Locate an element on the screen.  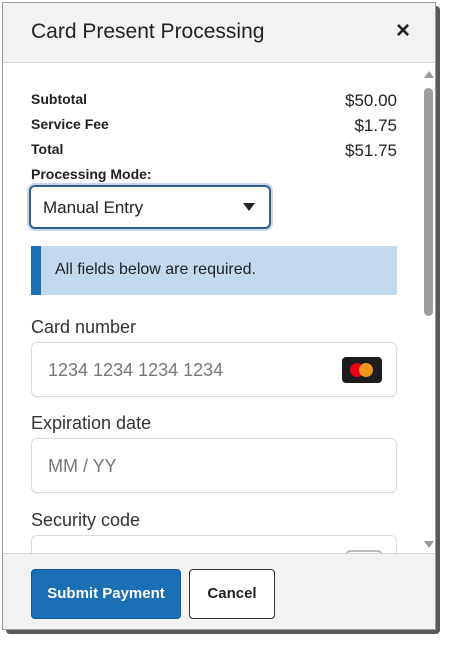
total-label: Total is located at coordinates (47, 149).